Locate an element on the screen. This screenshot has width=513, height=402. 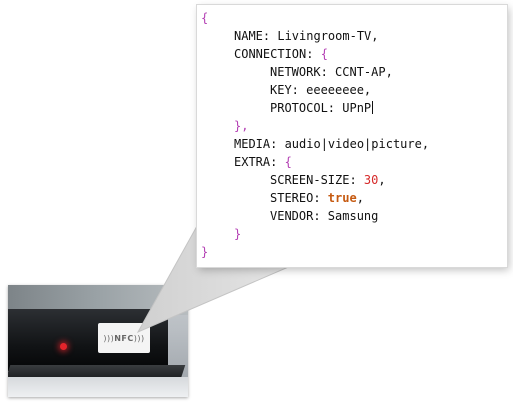
stereo-key: STEREO: is located at coordinates (299, 198).